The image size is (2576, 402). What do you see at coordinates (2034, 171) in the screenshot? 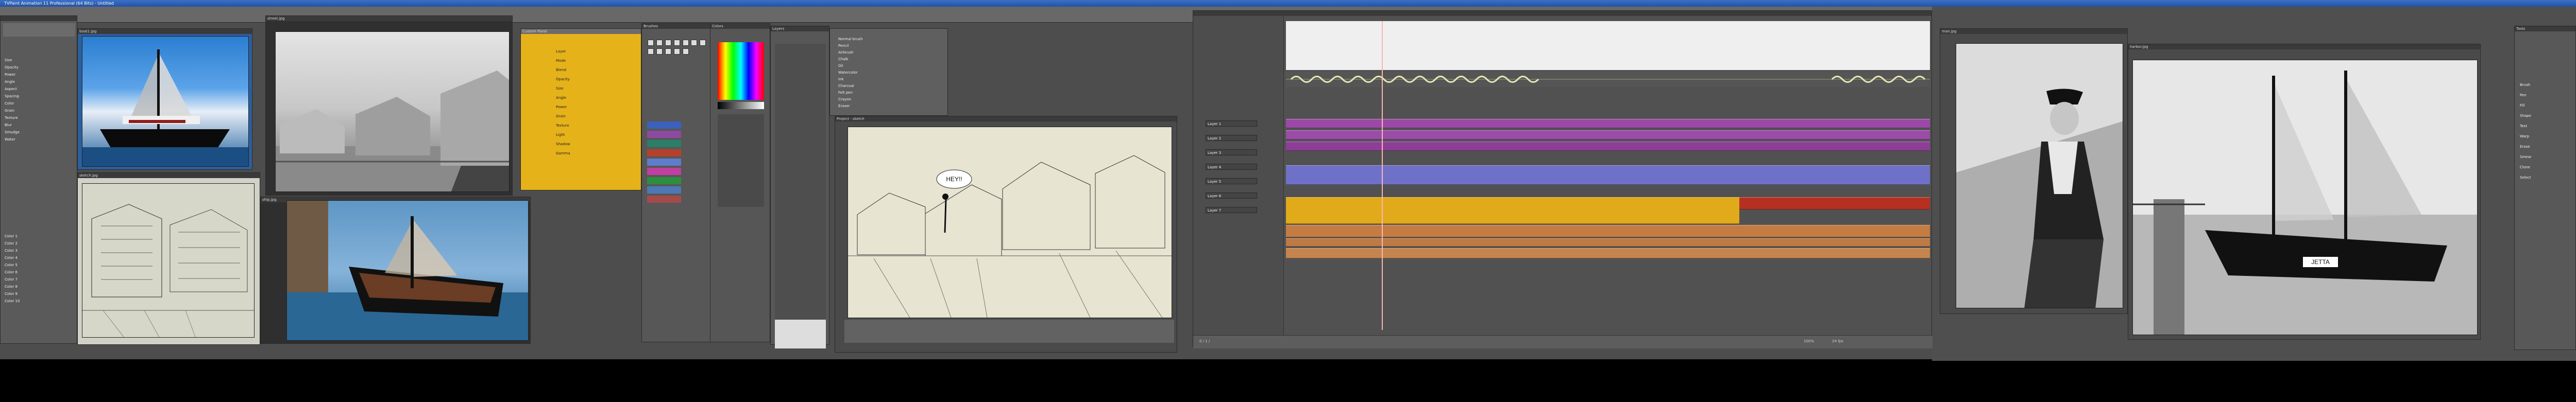
I see `man-image-window: man.jpg` at bounding box center [2034, 171].